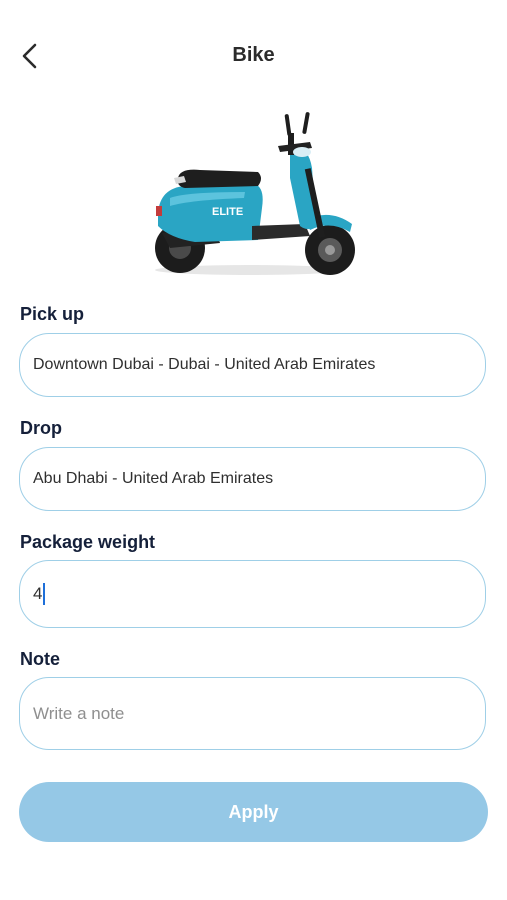  I want to click on drop-value: Abu Dhabi - United Arab Emirates, so click(153, 478).